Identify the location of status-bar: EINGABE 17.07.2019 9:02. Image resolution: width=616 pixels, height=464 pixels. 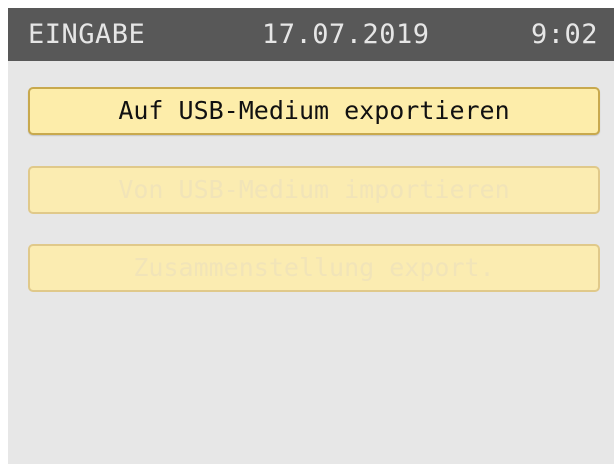
(311, 34).